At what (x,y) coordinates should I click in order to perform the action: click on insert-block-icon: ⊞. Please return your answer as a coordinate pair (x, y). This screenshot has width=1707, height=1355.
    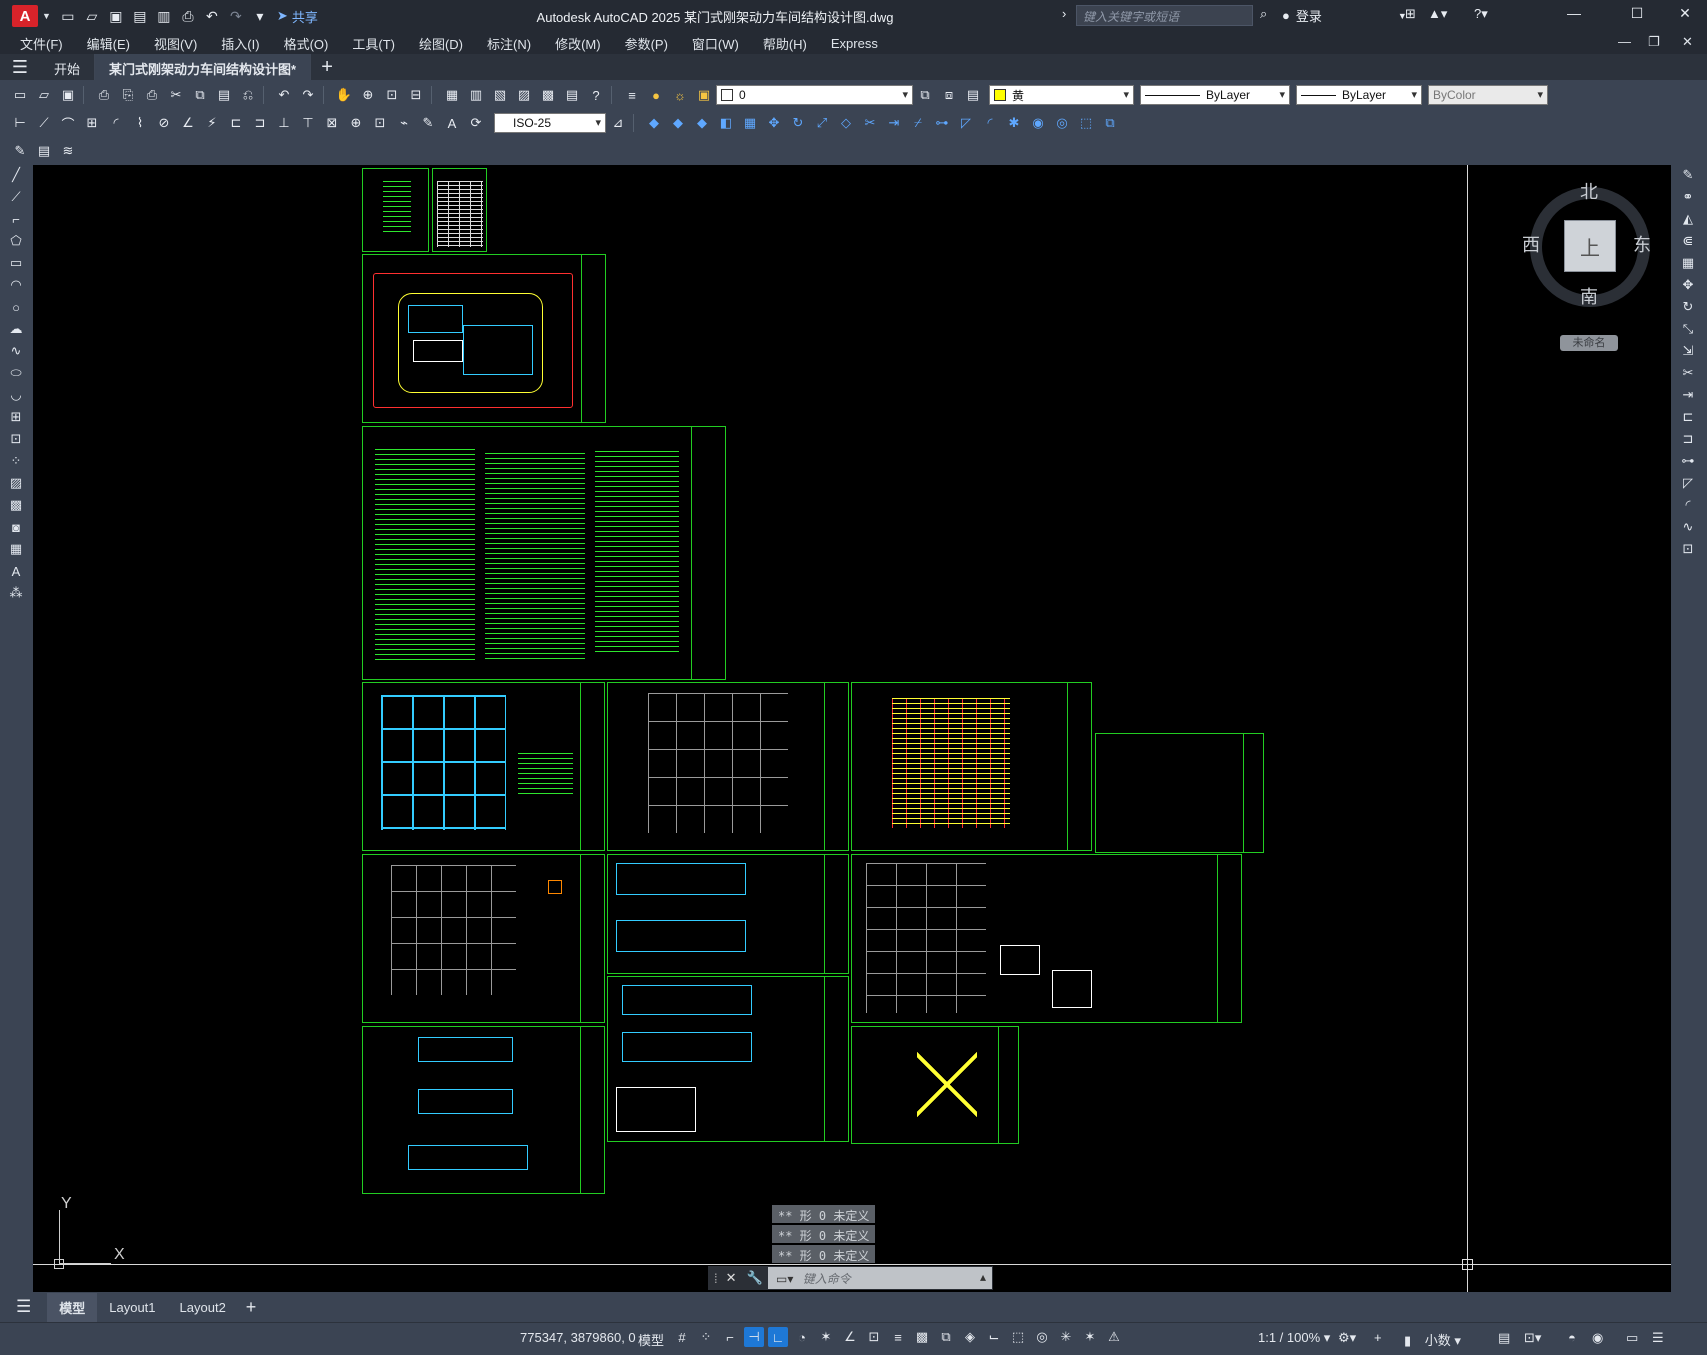
    Looking at the image, I should click on (16, 417).